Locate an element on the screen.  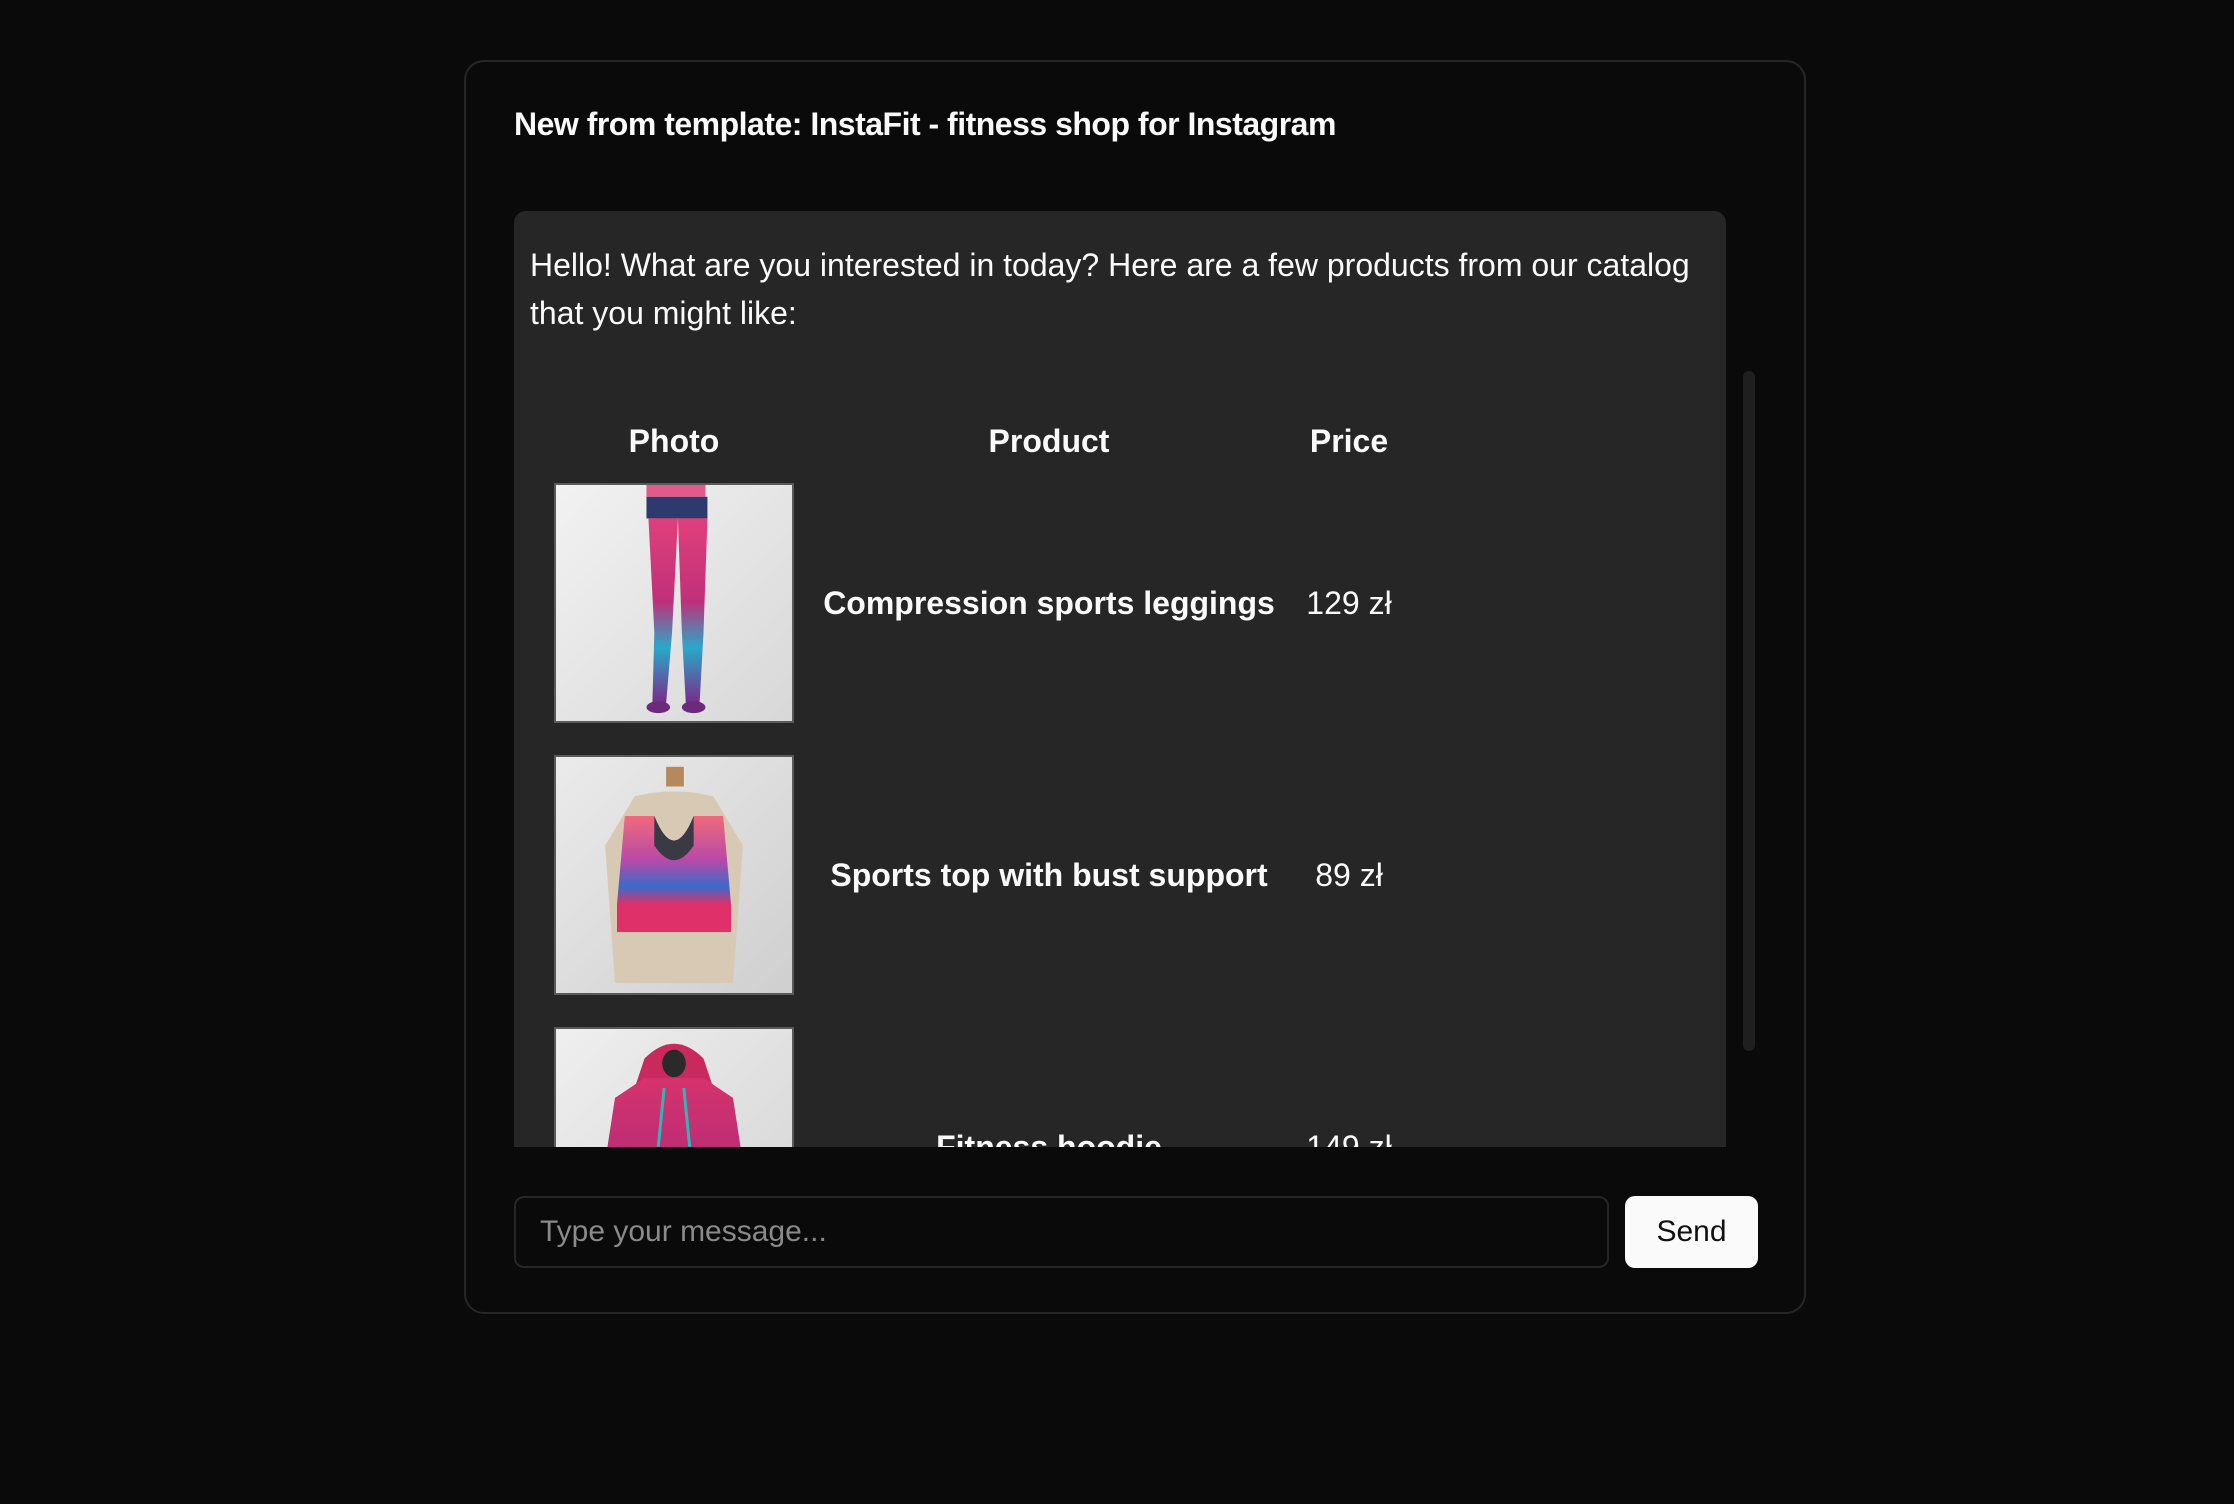
leggings-image is located at coordinates (674, 603).